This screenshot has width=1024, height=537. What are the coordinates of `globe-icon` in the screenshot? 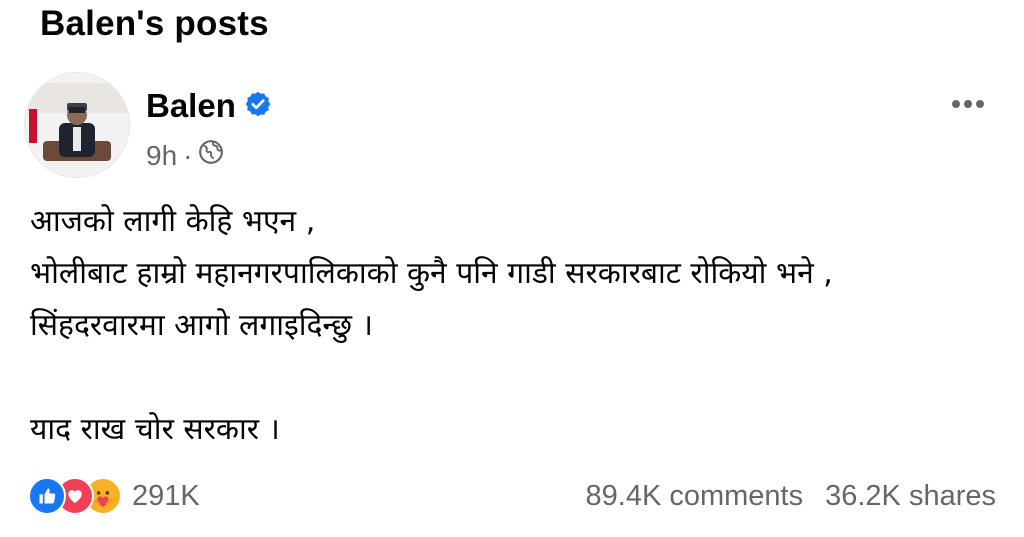 It's located at (211, 156).